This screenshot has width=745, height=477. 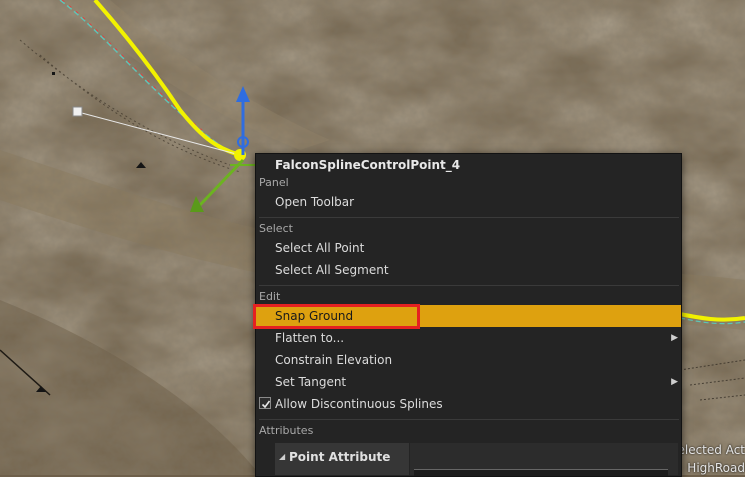 I want to click on highroad-text: HighRoad, so click(x=716, y=468).